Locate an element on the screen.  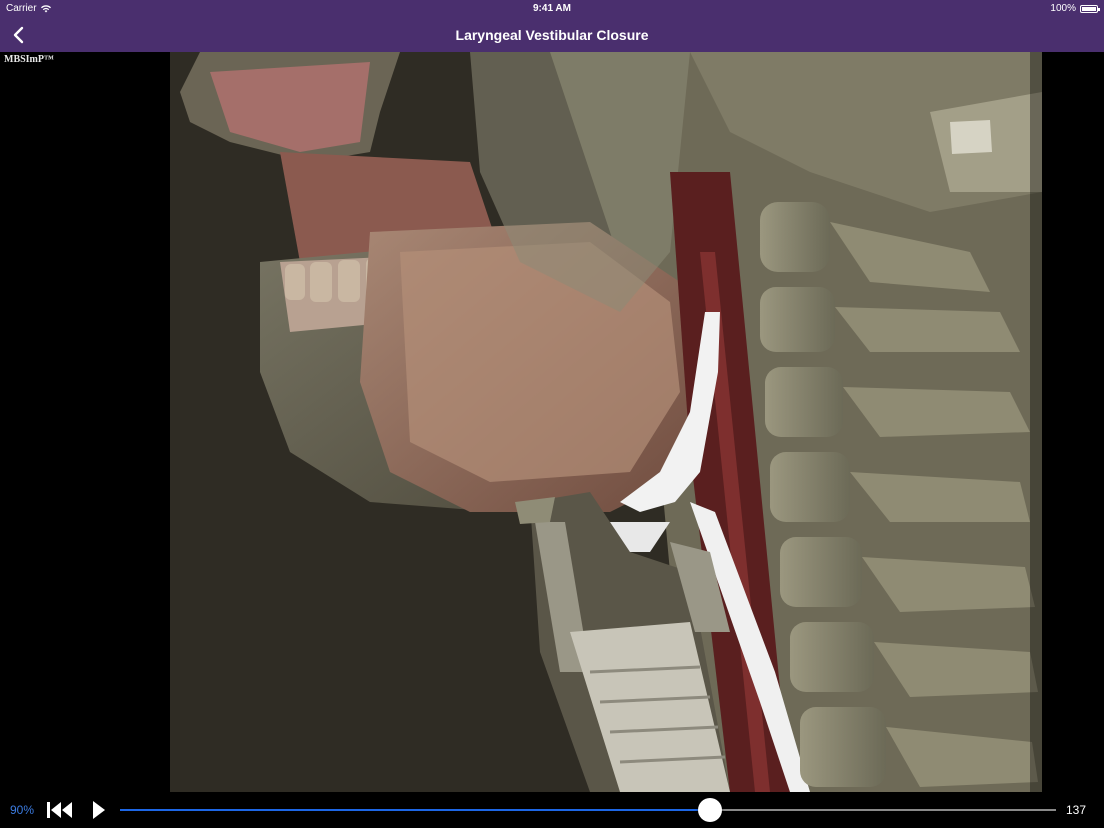
navigation-bar: Laryngeal Vestibular Closure is located at coordinates (552, 35).